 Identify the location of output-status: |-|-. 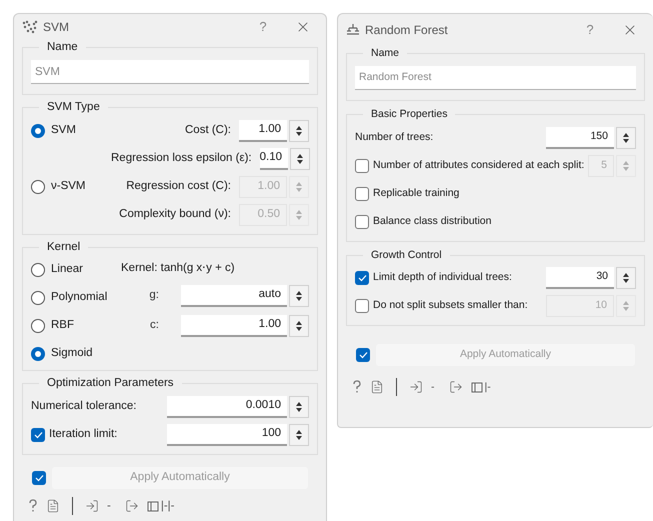
(167, 506).